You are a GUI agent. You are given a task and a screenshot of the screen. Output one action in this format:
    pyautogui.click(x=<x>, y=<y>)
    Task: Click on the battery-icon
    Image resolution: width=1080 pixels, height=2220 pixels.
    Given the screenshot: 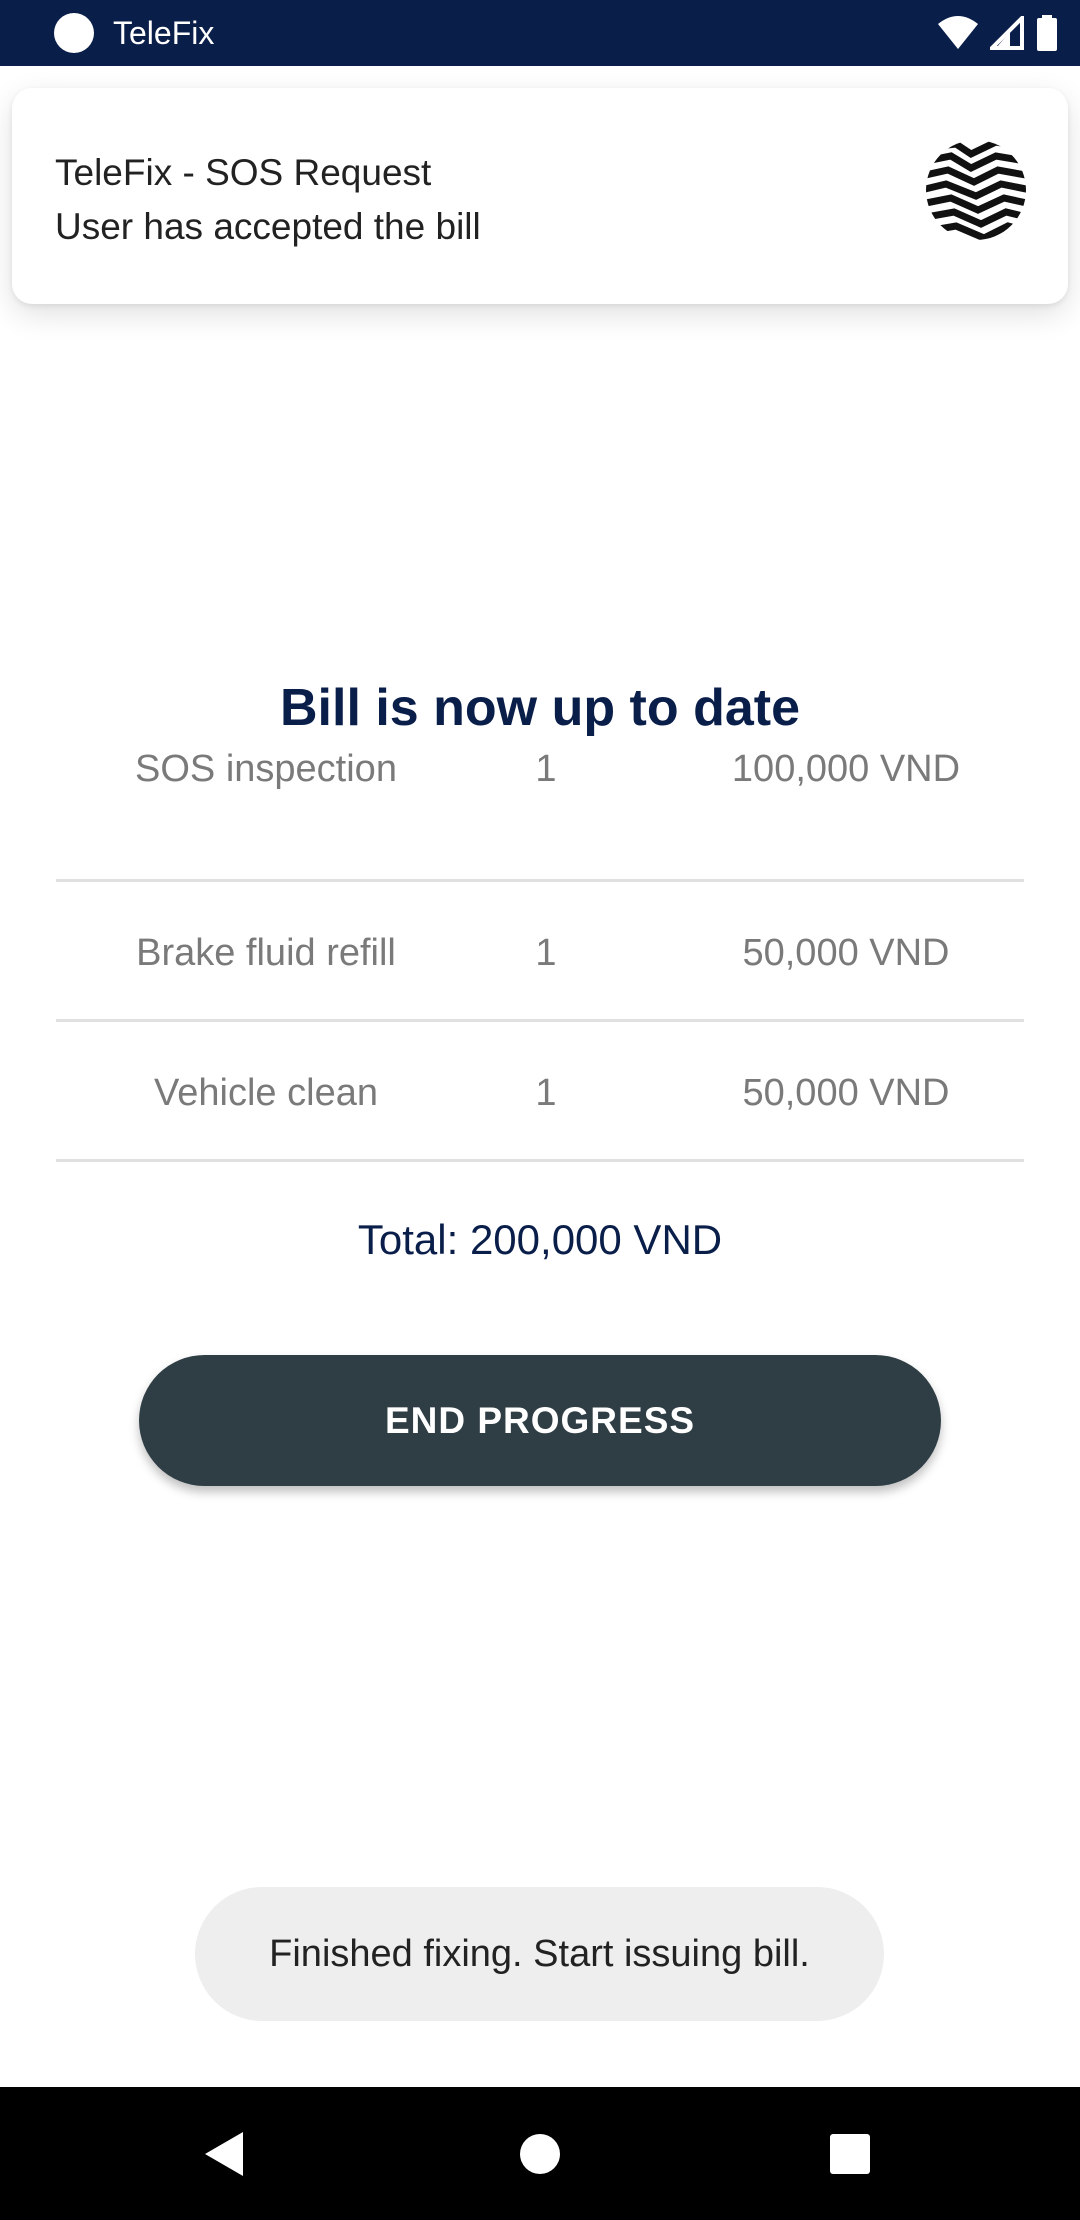 What is the action you would take?
    pyautogui.click(x=1047, y=33)
    